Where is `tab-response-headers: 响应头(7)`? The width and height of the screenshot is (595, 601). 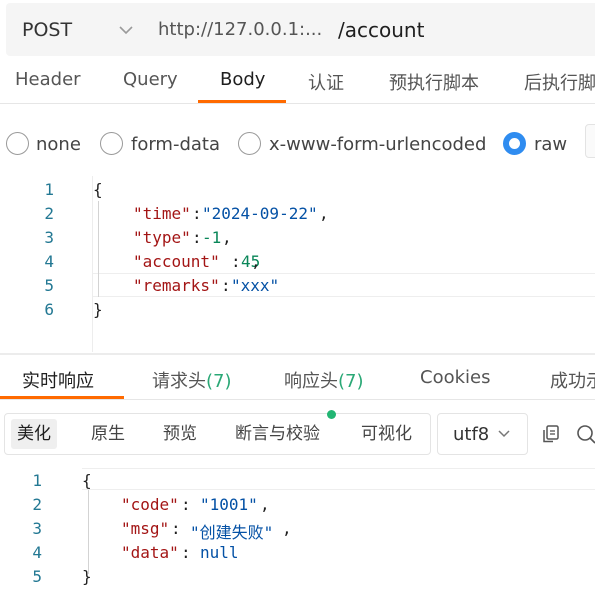
tab-response-headers: 响应头(7) is located at coordinates (324, 380).